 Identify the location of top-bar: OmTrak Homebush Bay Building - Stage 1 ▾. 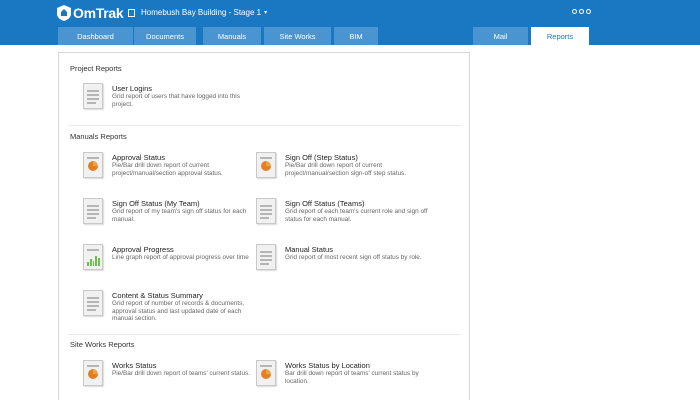
(350, 13).